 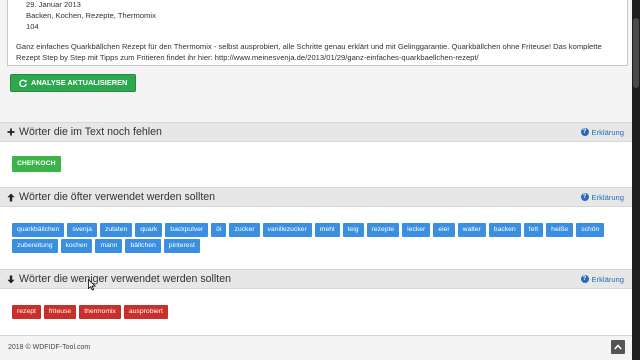 I want to click on analyse-update-label: ANALYSE AKTUALISIEREN, so click(x=79, y=82).